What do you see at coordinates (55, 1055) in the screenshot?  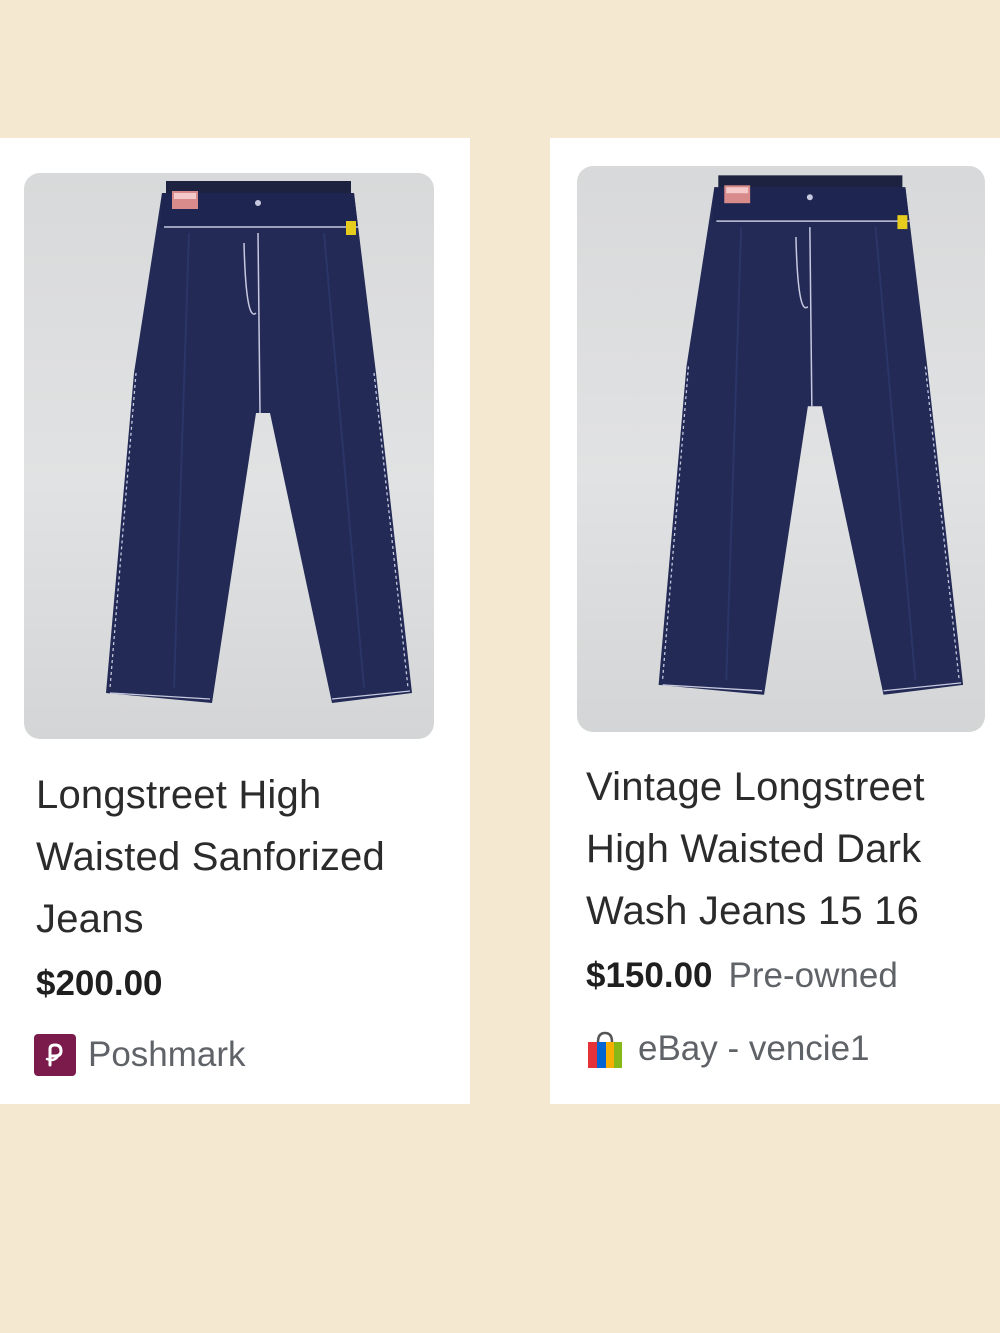 I see `poshmark-logo-icon` at bounding box center [55, 1055].